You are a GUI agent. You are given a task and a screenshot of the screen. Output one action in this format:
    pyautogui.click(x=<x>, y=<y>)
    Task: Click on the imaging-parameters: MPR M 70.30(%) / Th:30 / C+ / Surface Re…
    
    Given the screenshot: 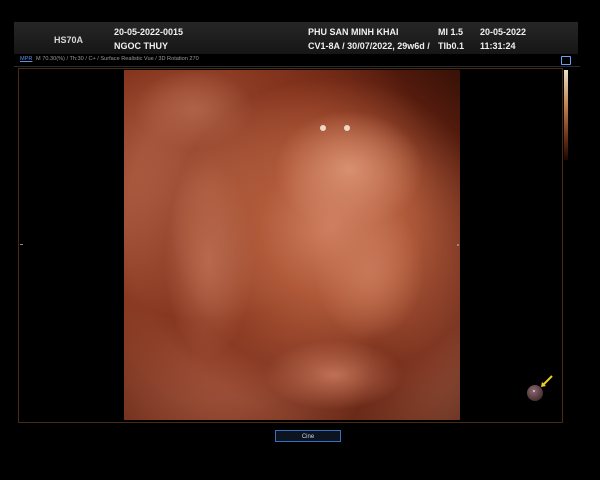 What is the action you would take?
    pyautogui.click(x=109, y=59)
    